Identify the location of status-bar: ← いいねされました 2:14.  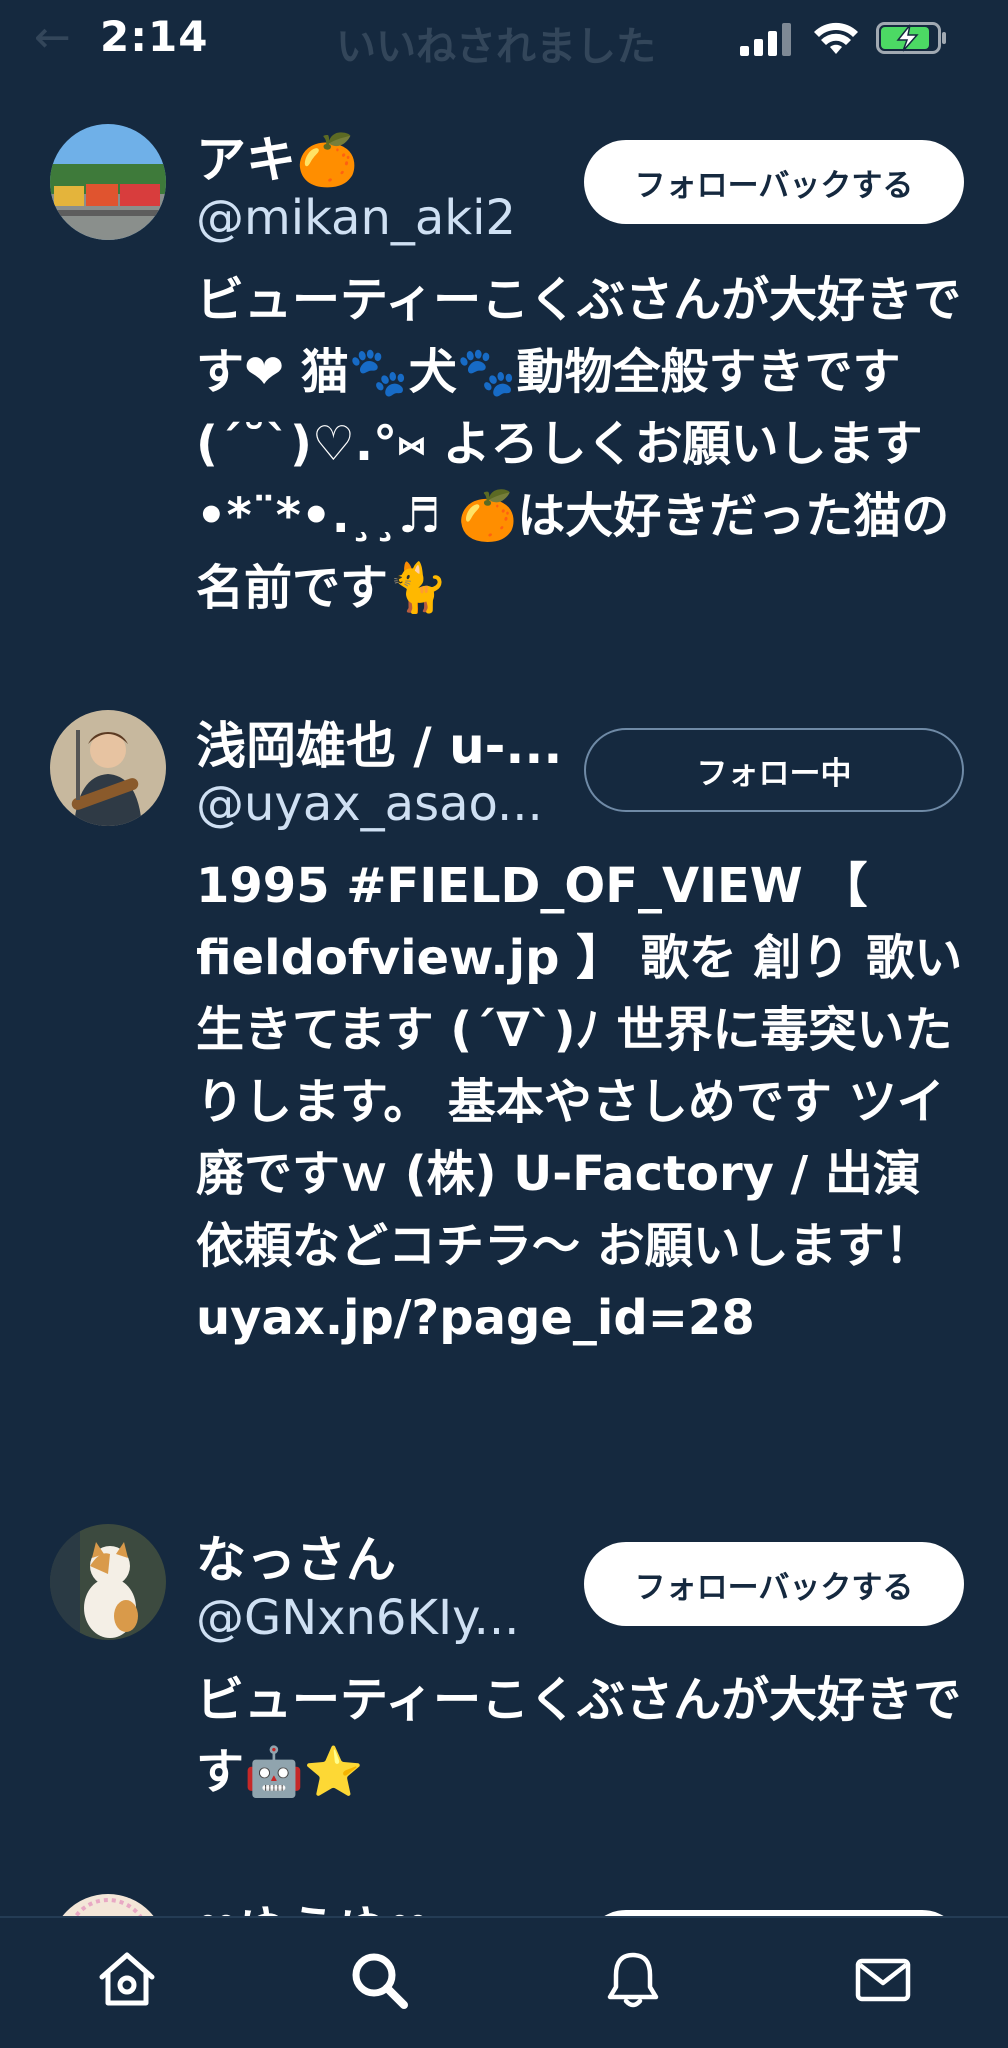
(504, 40).